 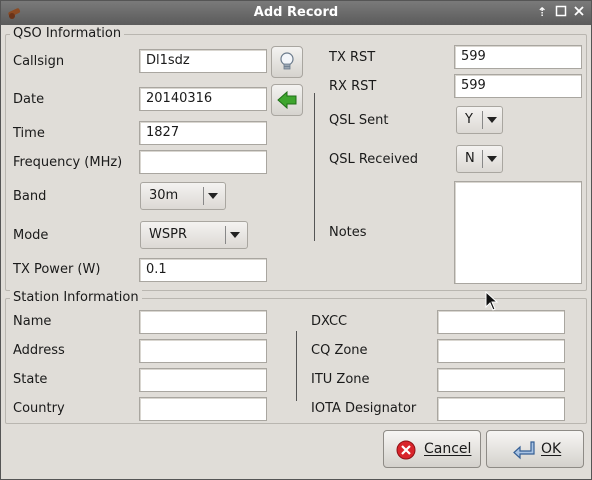 I want to click on notes-textarea, so click(x=518, y=232).